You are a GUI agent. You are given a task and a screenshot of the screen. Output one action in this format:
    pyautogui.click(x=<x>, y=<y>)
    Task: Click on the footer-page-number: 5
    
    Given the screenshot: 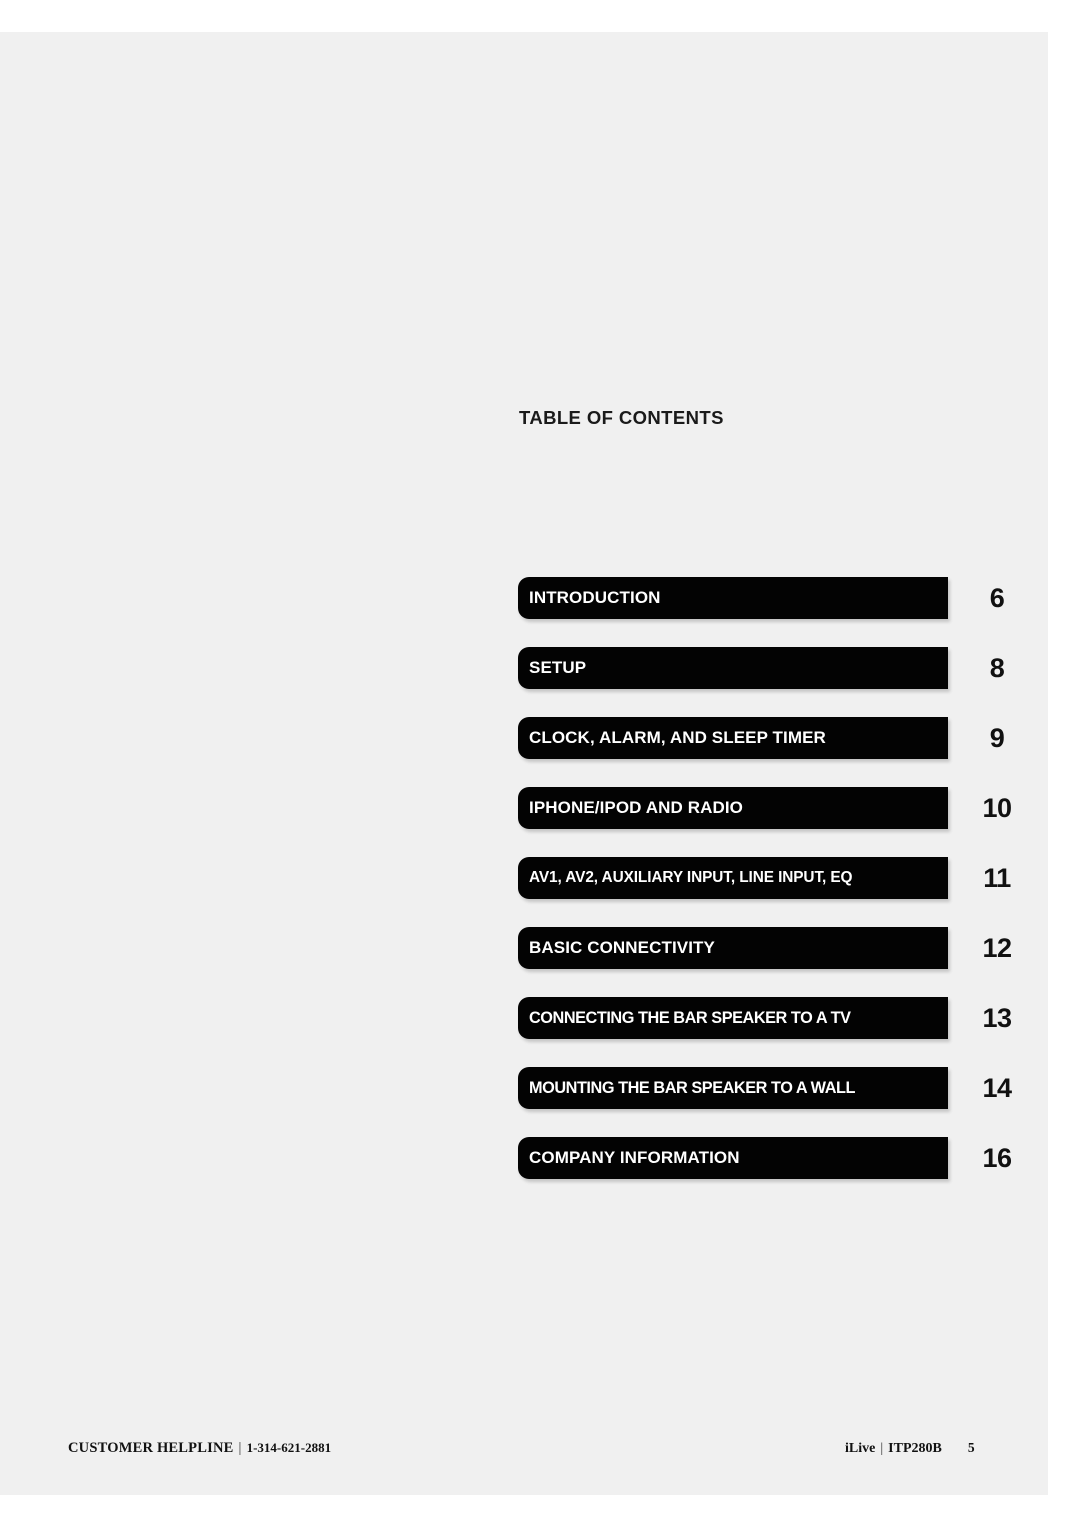 What is the action you would take?
    pyautogui.click(x=971, y=1447)
    